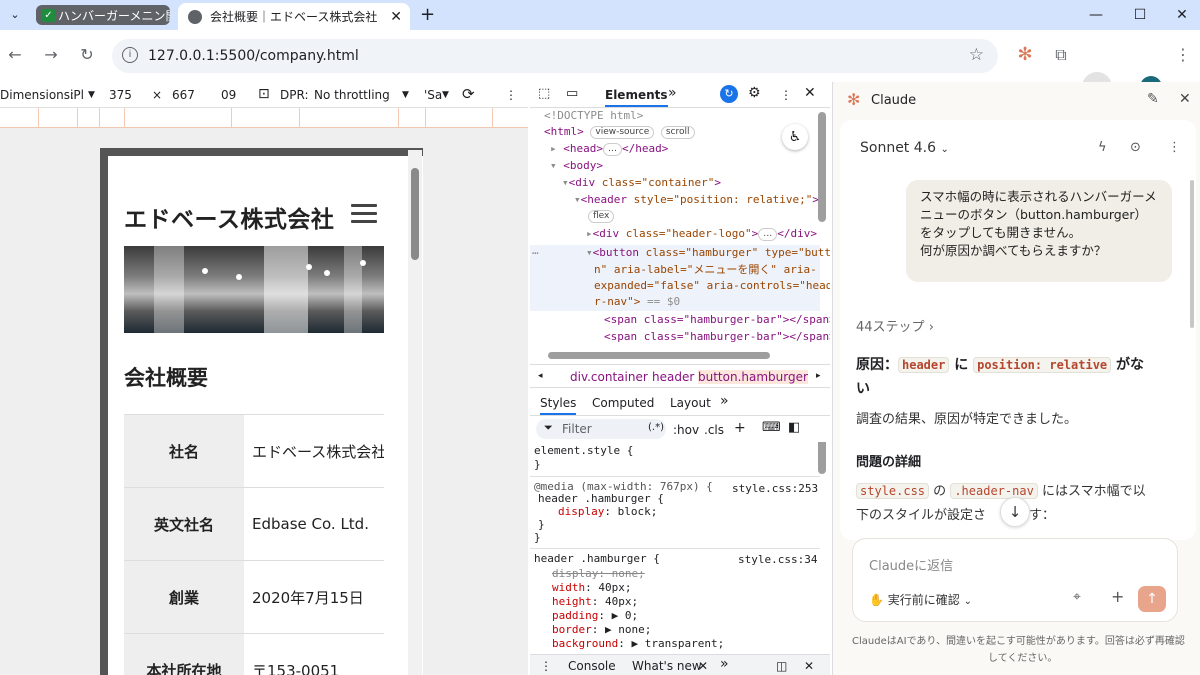 The image size is (1200, 675). Describe the element at coordinates (540, 376) in the screenshot. I see `crumb-left-icon: ◂` at that location.